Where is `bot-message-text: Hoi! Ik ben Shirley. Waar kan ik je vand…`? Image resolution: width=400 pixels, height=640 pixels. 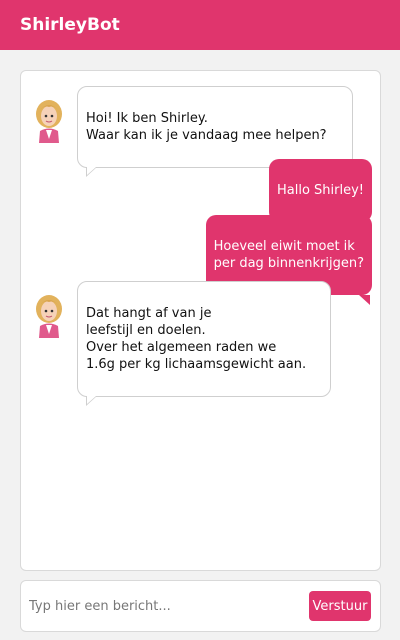 bot-message-text: Hoi! Ik ben Shirley. Waar kan ik je vand… is located at coordinates (206, 127).